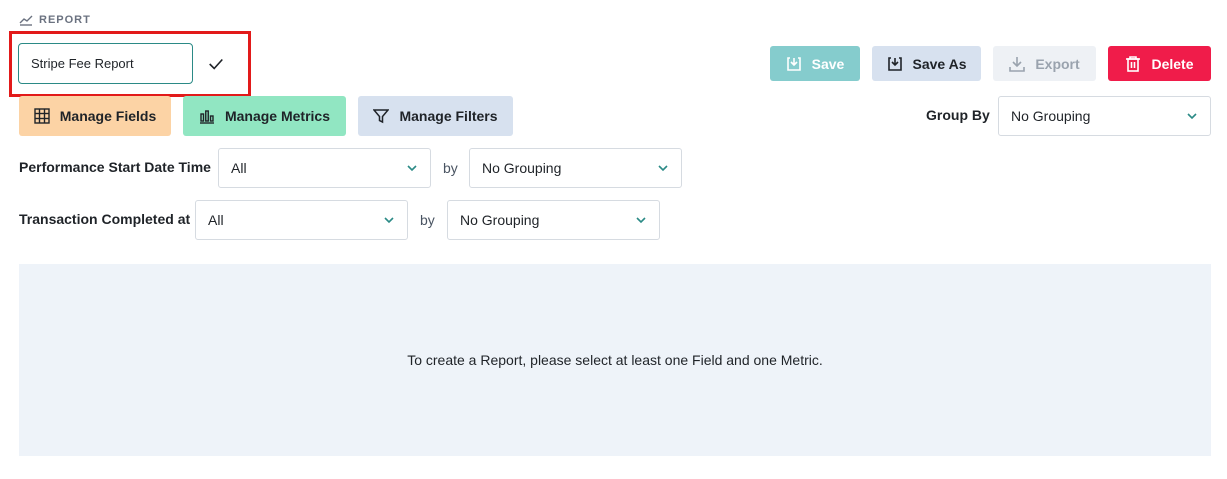  Describe the element at coordinates (522, 168) in the screenshot. I see `performance-start-grouping-value: No Grouping` at that location.